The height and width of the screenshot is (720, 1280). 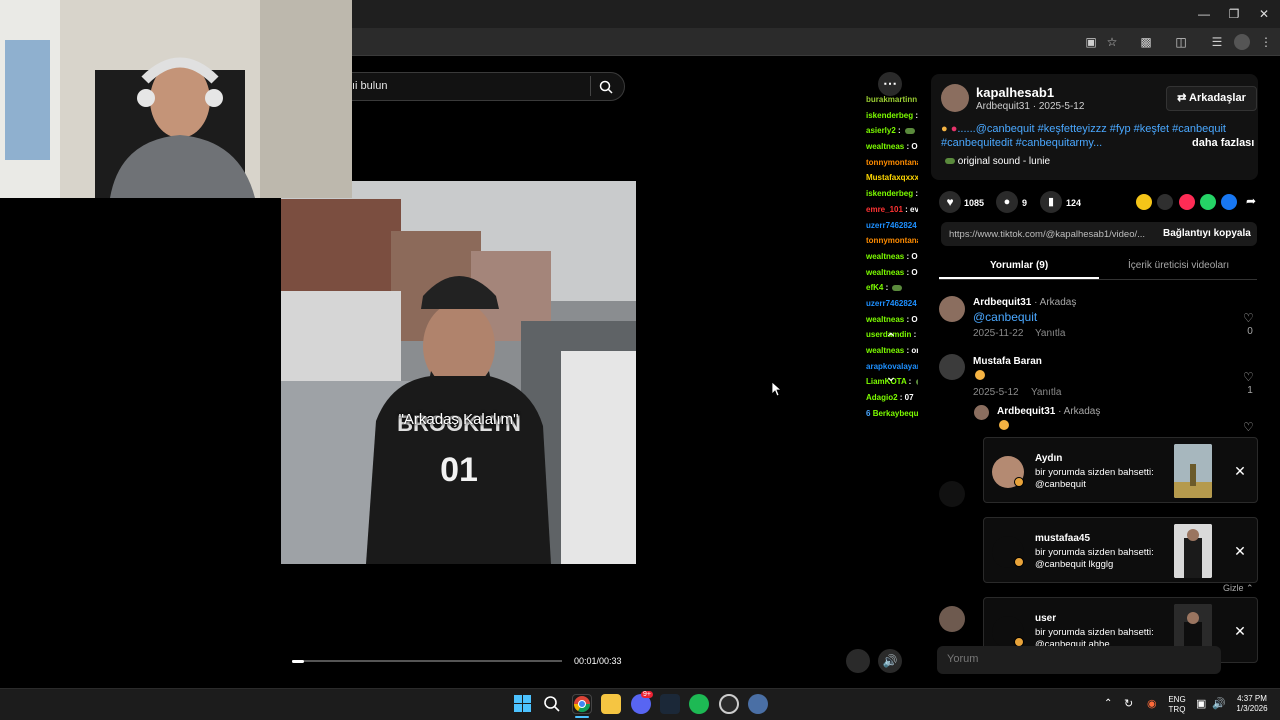 What do you see at coordinates (1234, 14) in the screenshot?
I see `restore-icon: ❐` at bounding box center [1234, 14].